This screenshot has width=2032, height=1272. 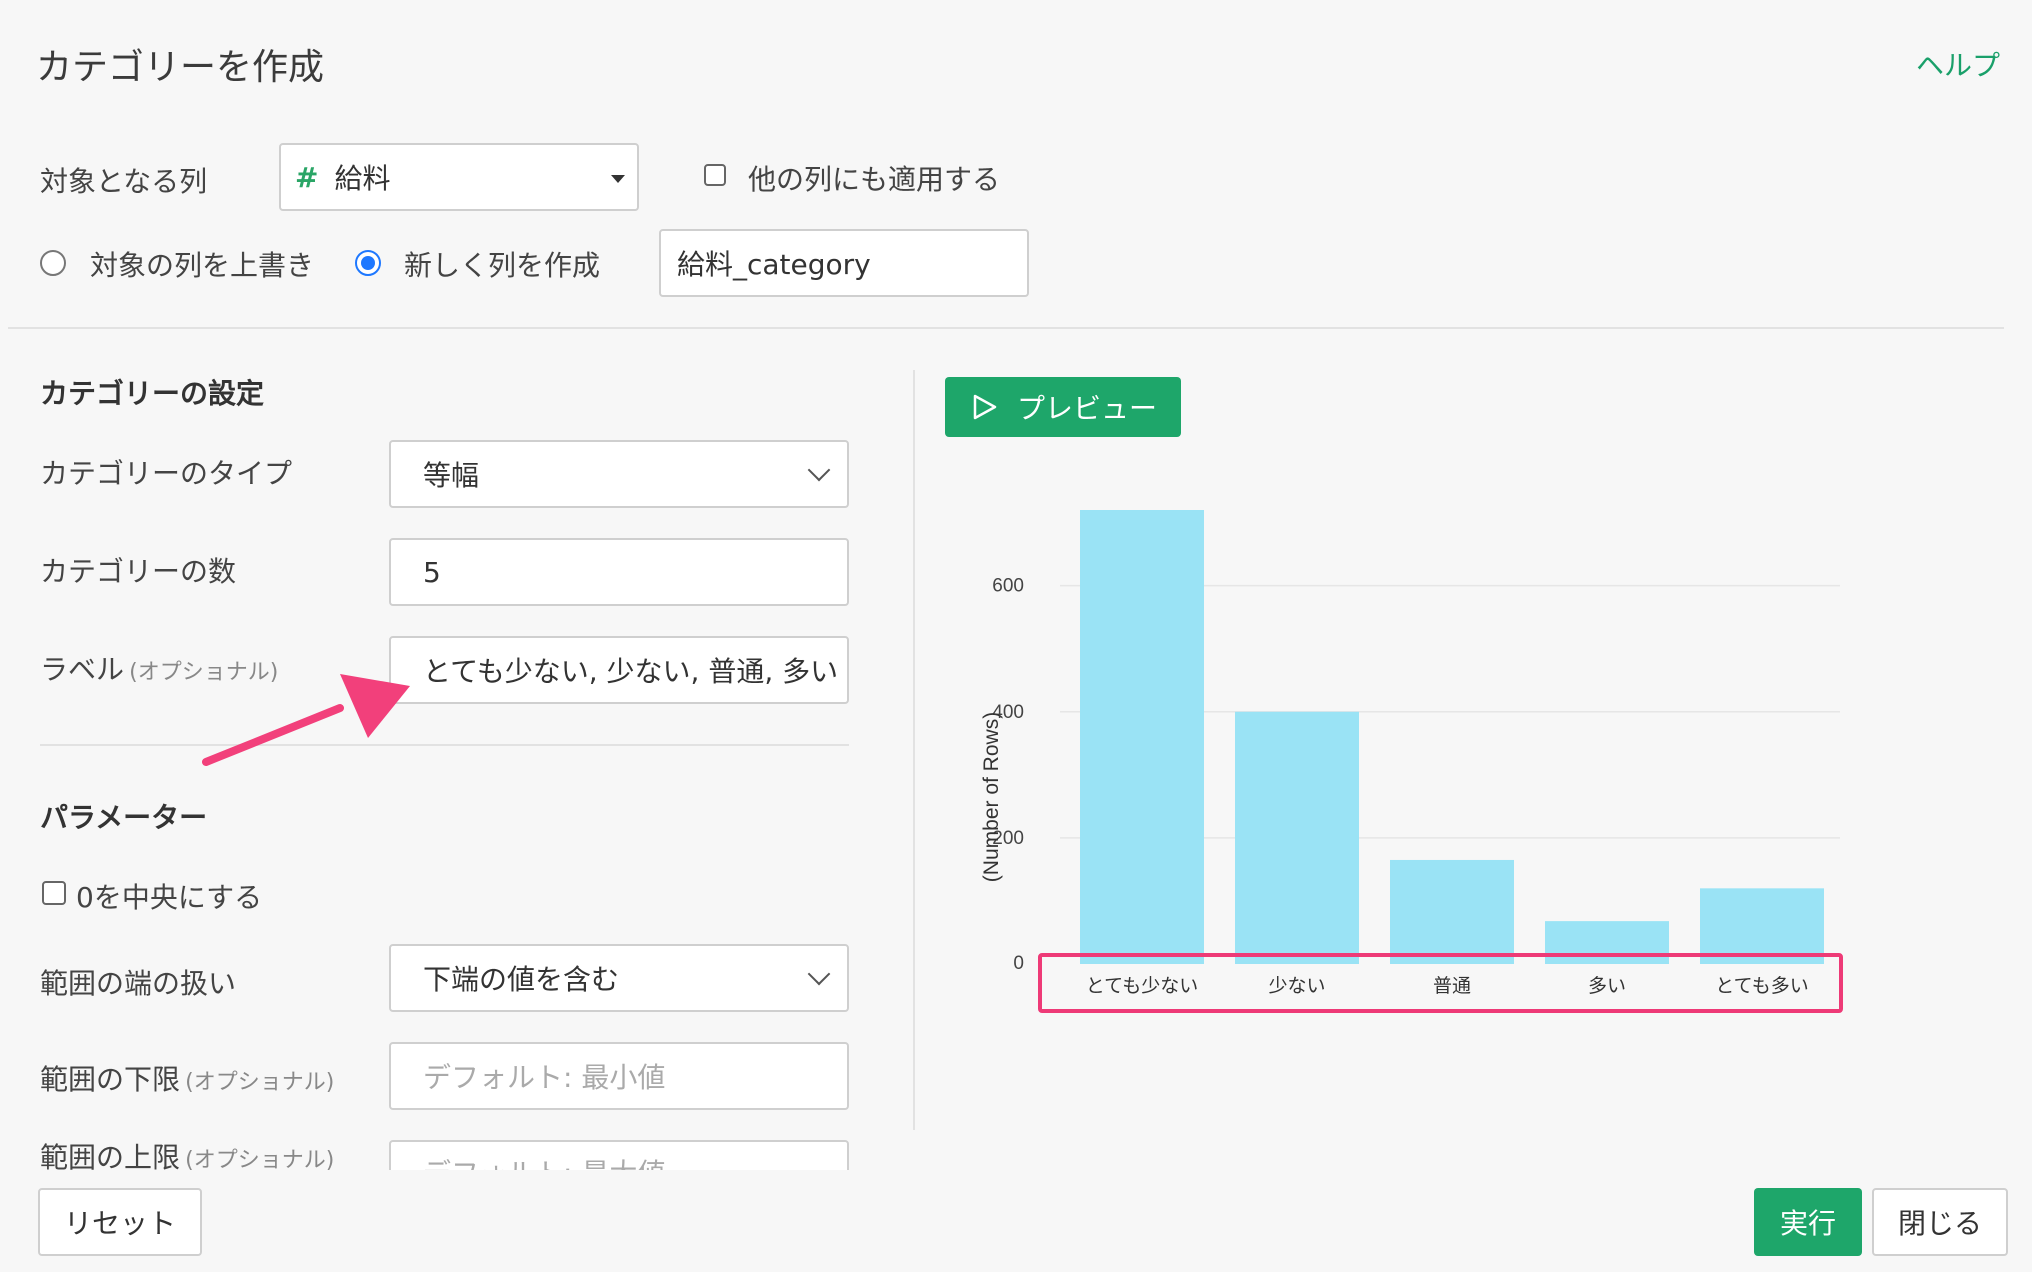 I want to click on category-count-label: カテゴリーの数, so click(x=138, y=571).